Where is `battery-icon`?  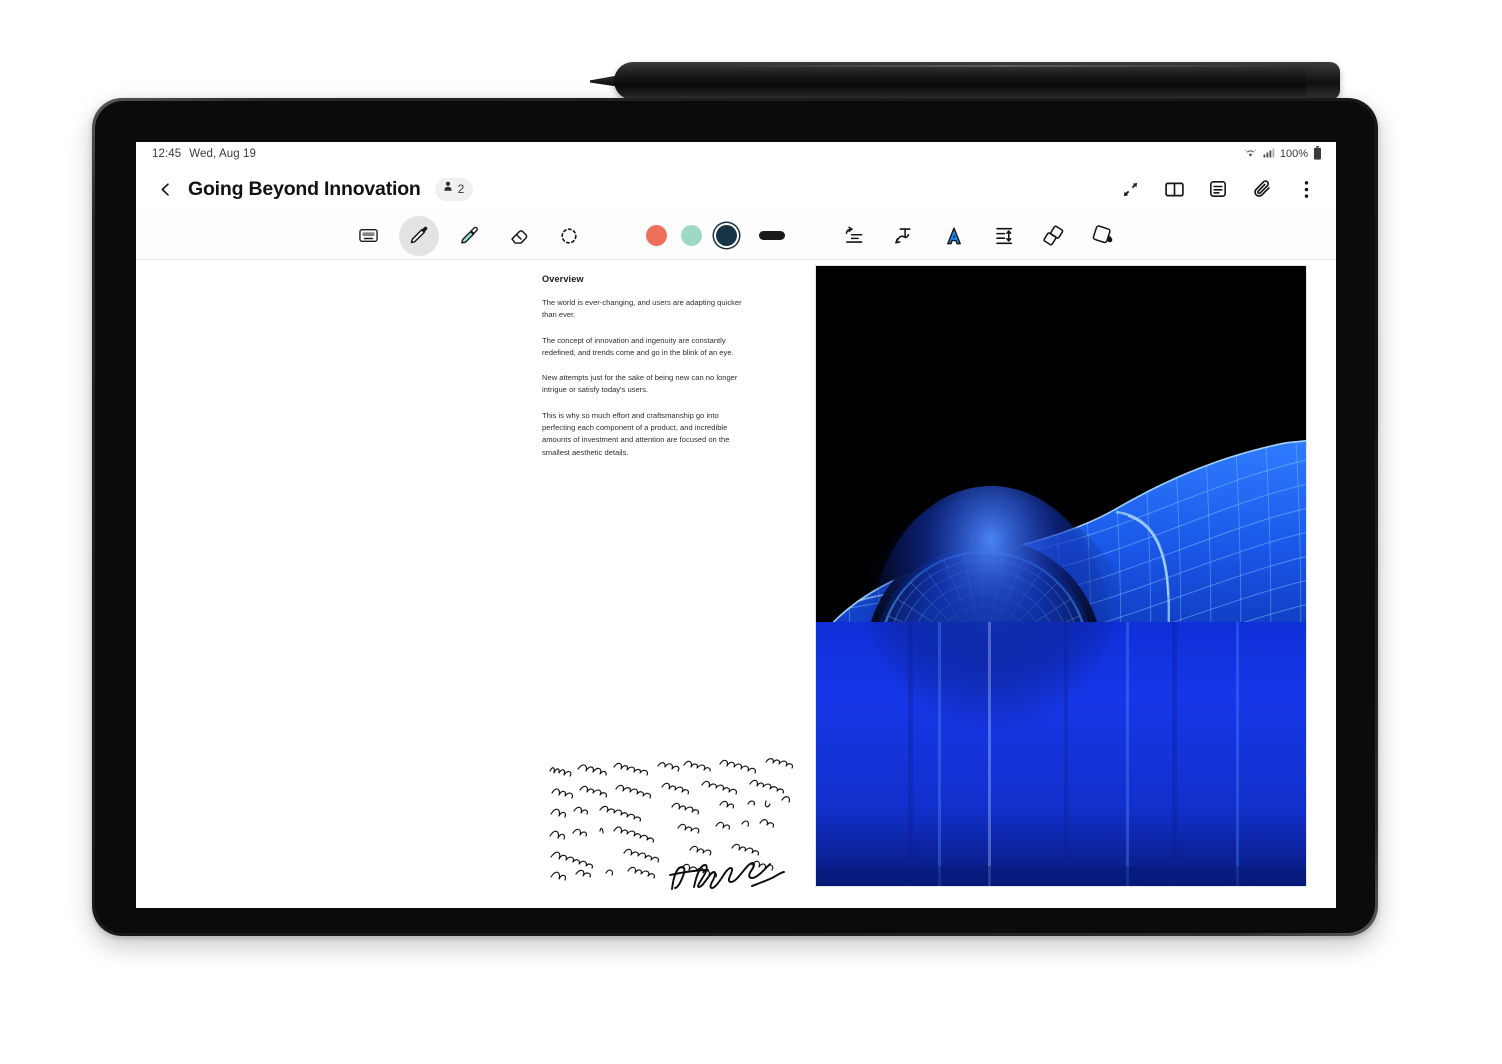
battery-icon is located at coordinates (1317, 154).